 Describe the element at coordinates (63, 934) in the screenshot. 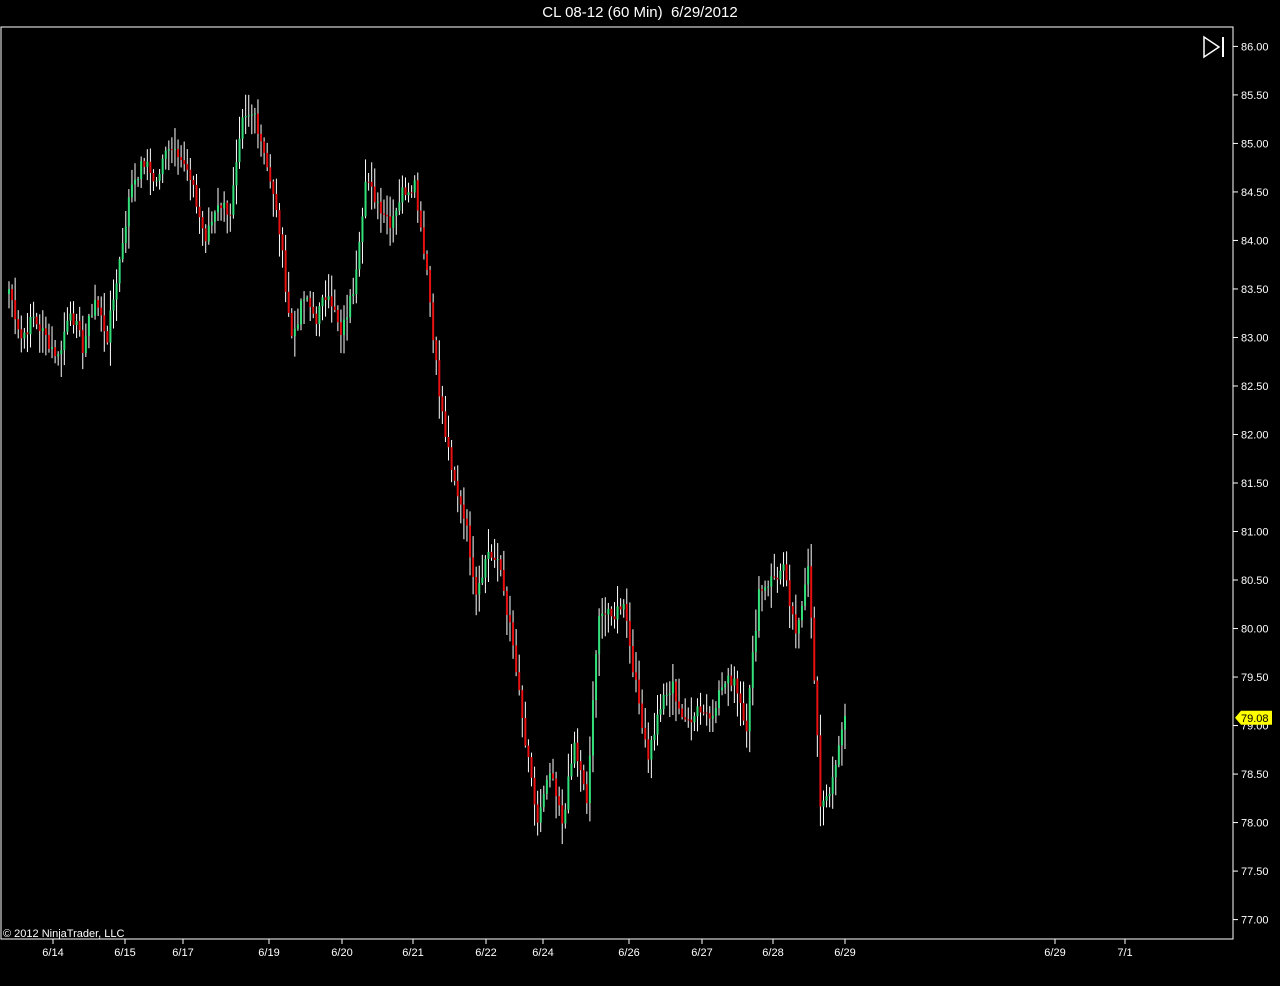

I see `copyright-text: © 2012 NinjaTrader, LLC` at that location.